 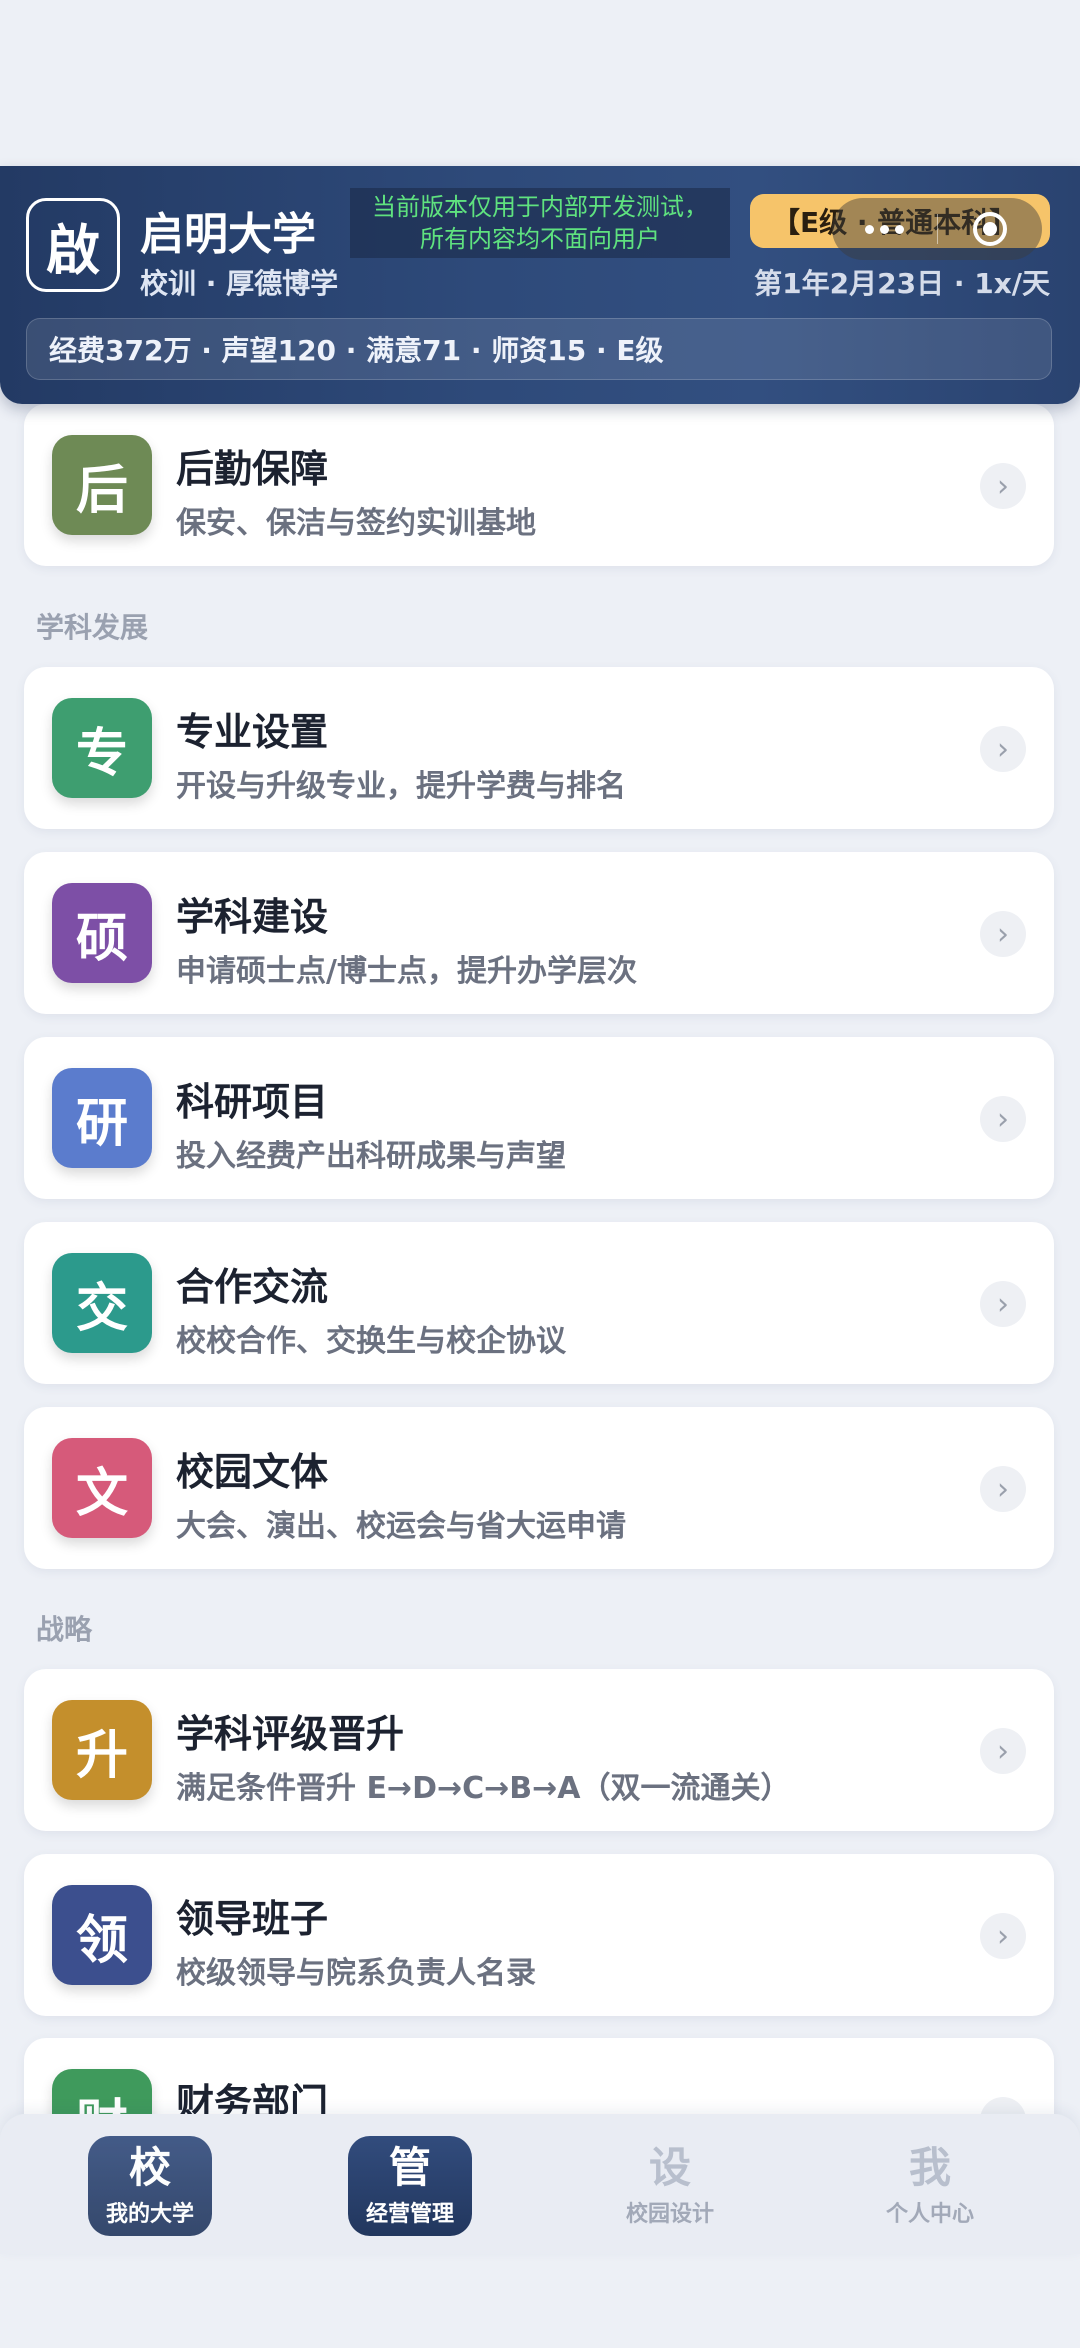 What do you see at coordinates (252, 1919) in the screenshot?
I see `card-title: 领导班子` at bounding box center [252, 1919].